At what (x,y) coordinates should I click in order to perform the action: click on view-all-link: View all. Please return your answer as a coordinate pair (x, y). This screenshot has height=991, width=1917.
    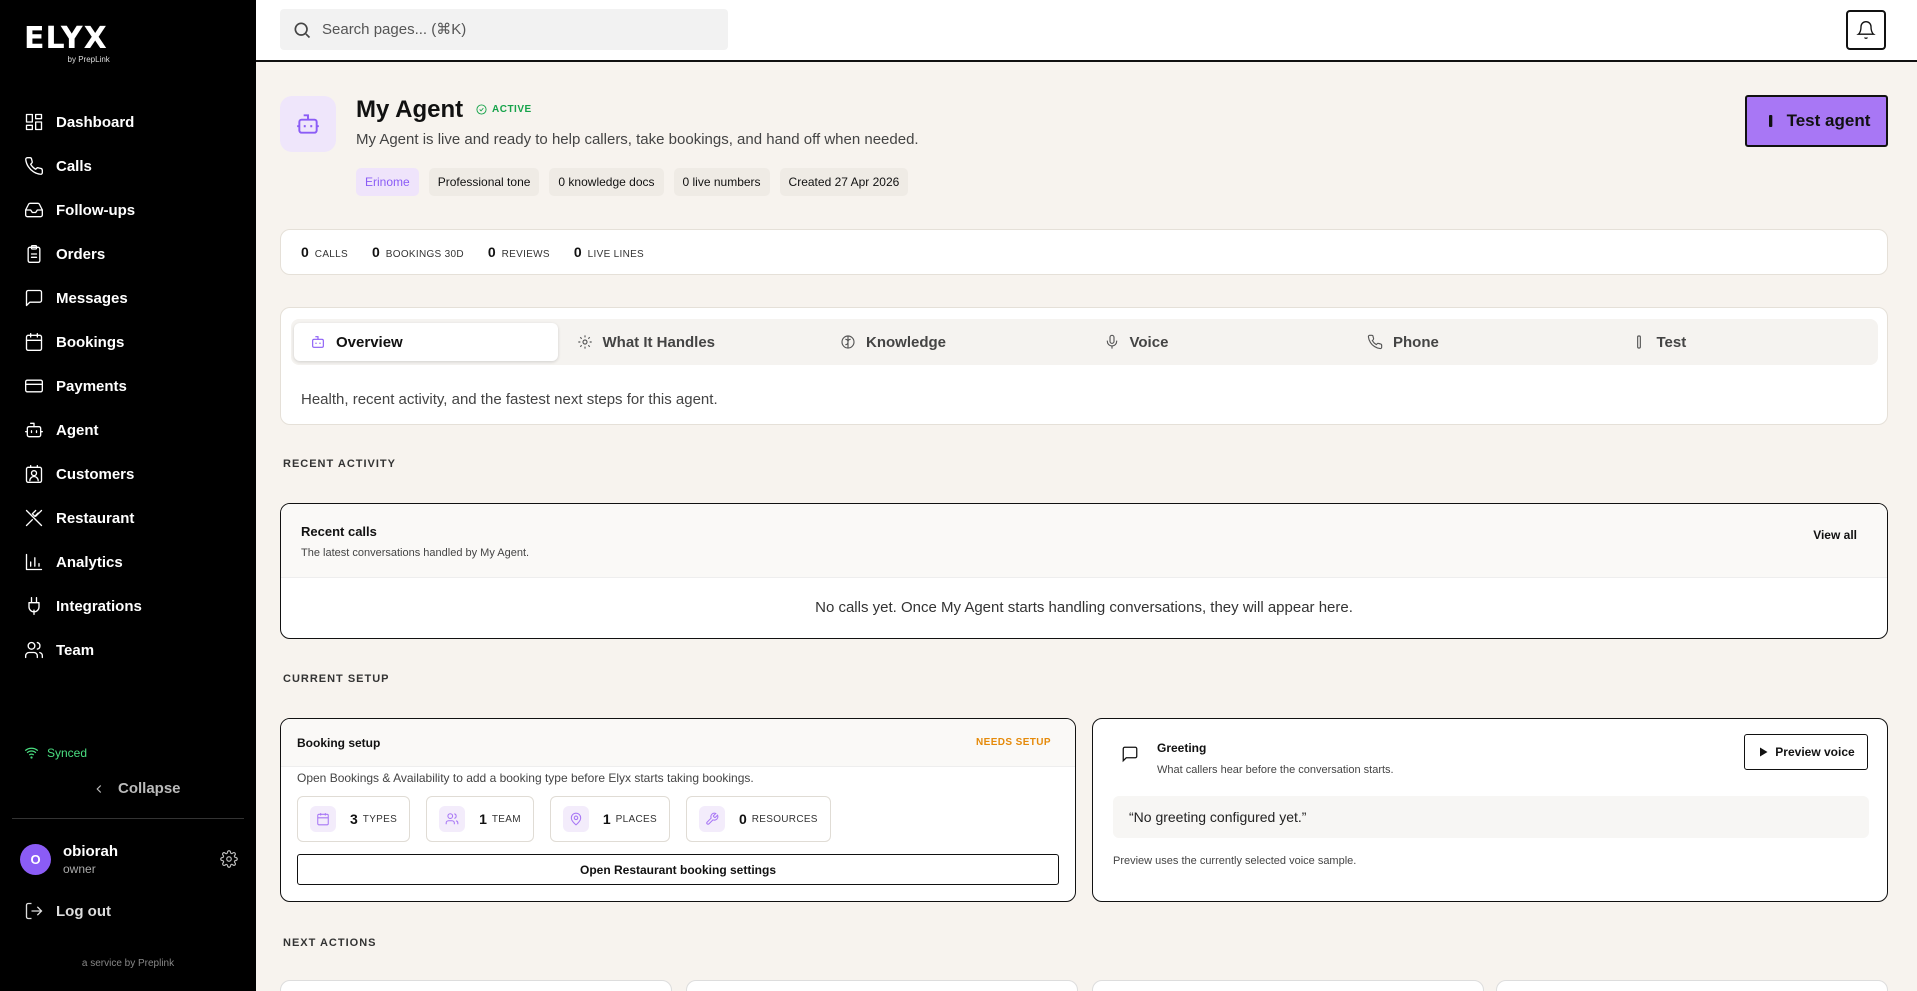
    Looking at the image, I should click on (1835, 535).